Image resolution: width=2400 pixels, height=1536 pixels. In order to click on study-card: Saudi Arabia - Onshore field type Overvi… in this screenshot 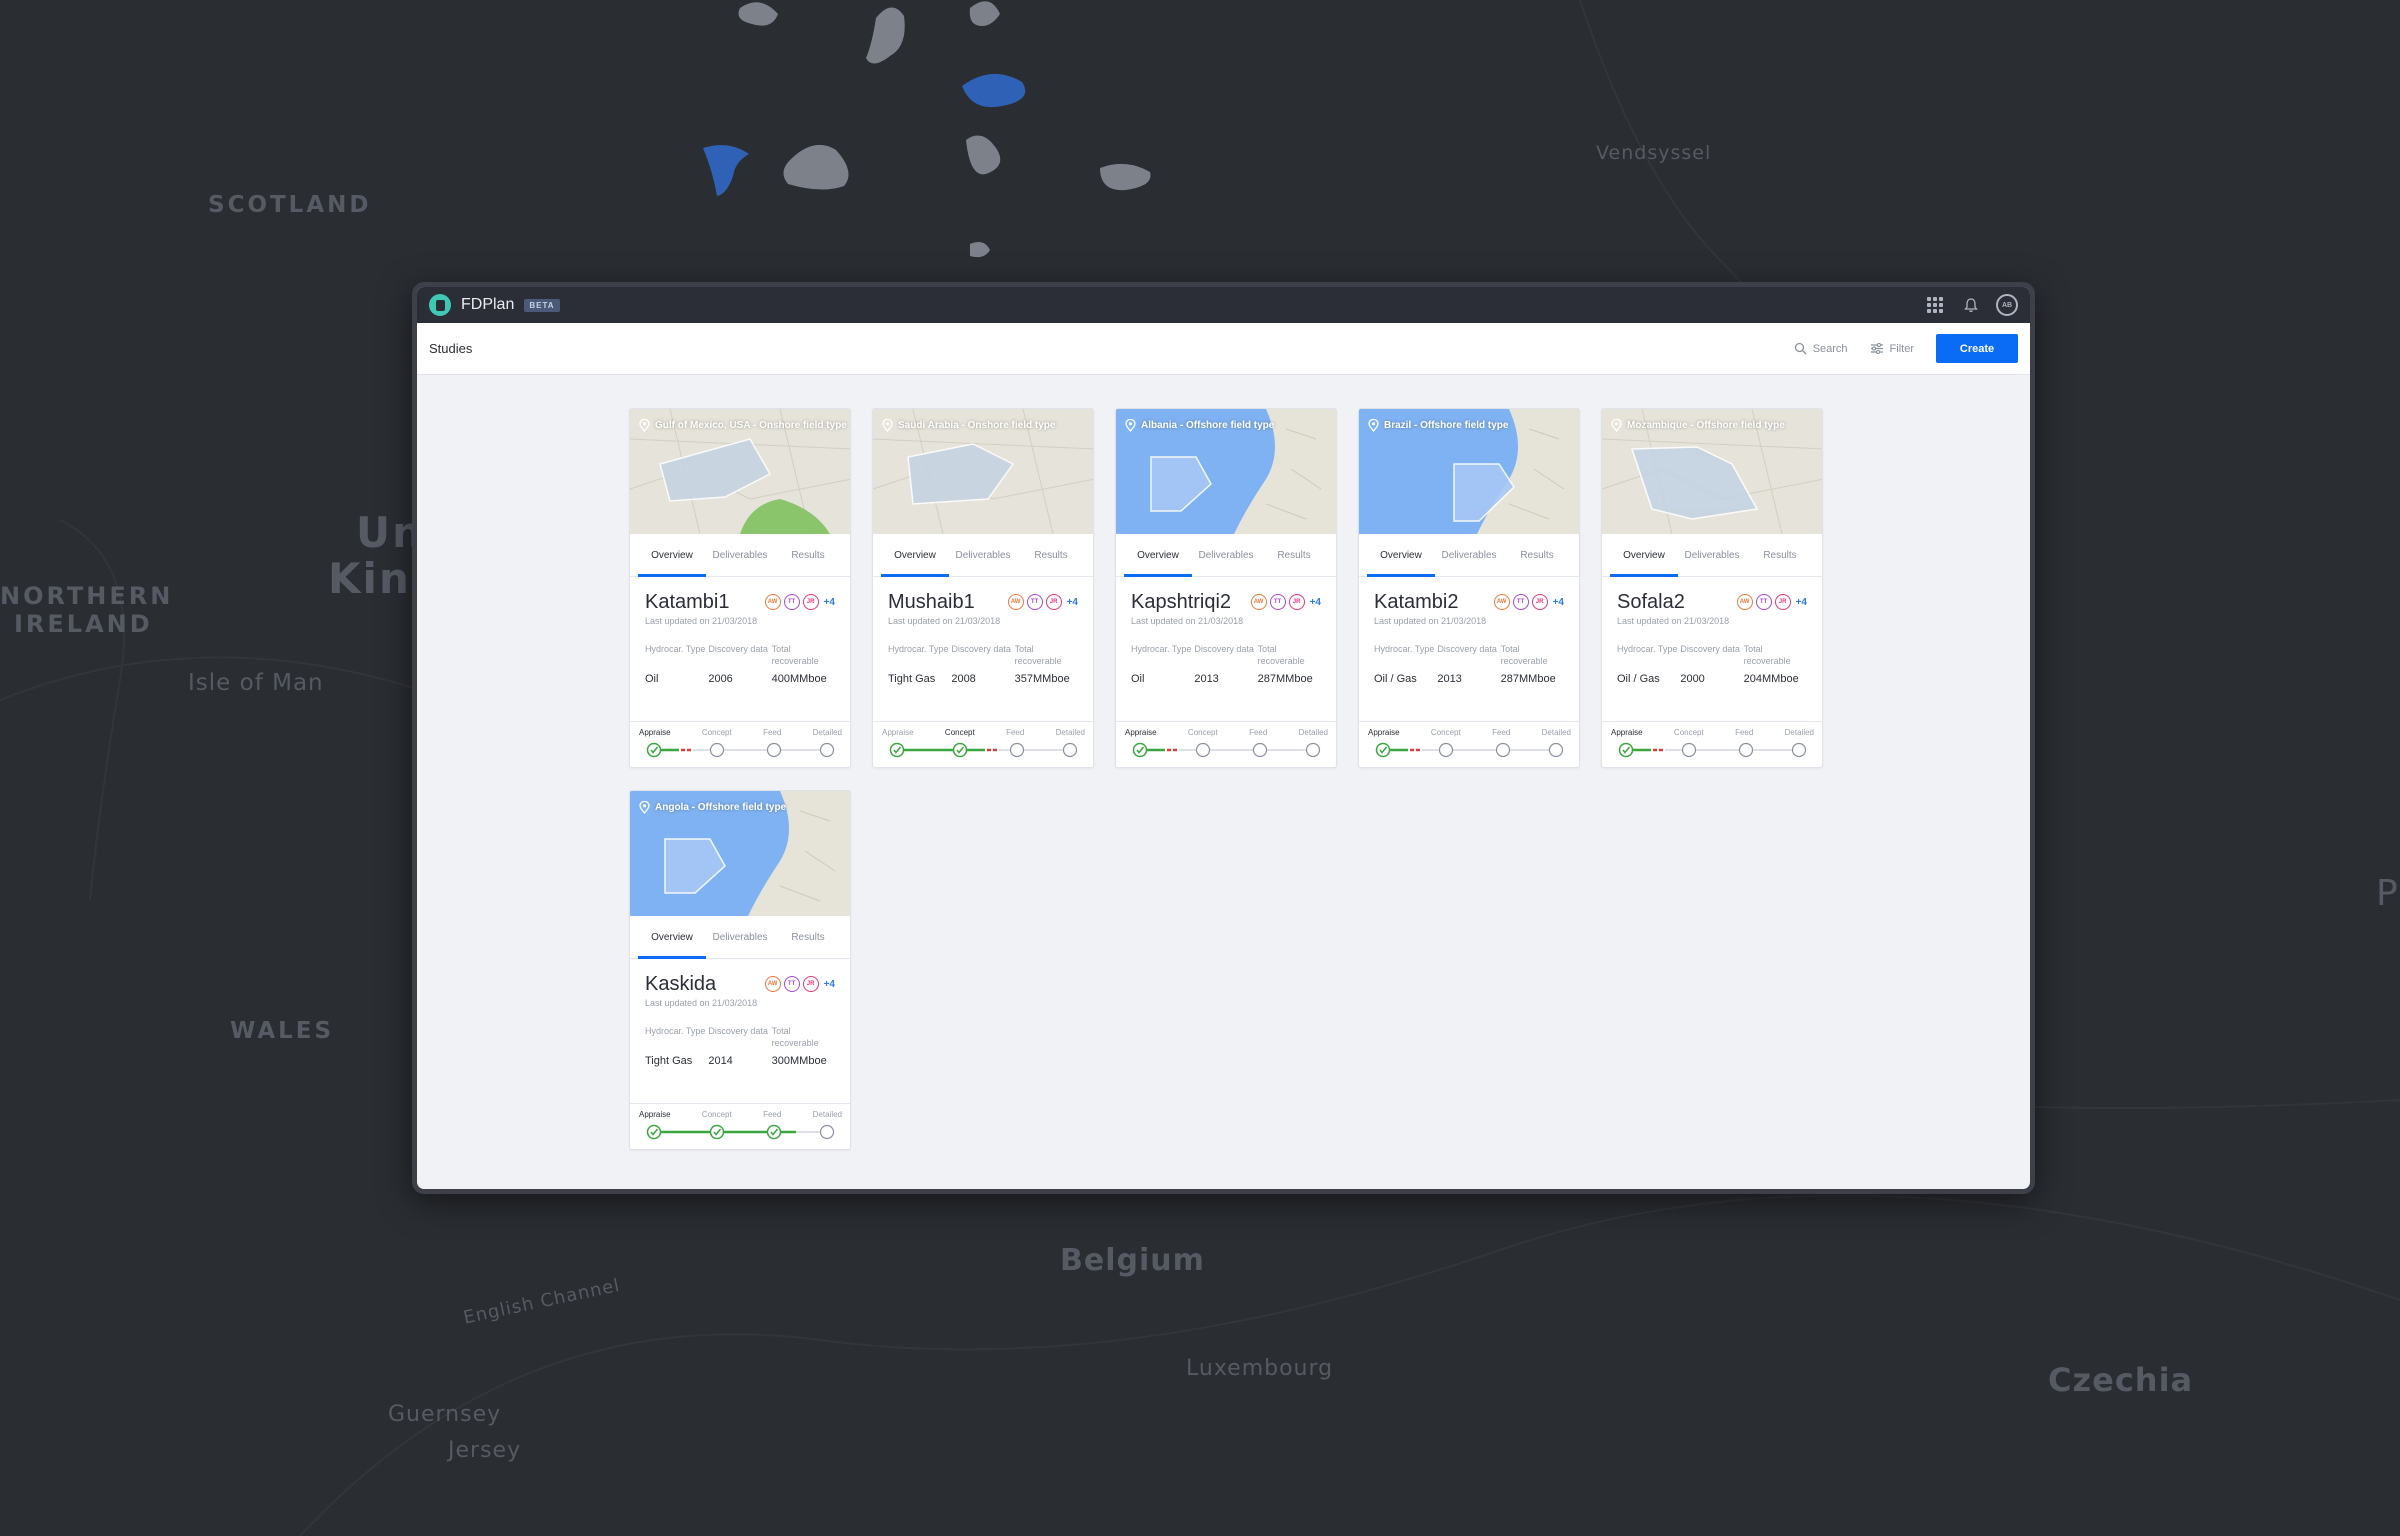, I will do `click(983, 588)`.